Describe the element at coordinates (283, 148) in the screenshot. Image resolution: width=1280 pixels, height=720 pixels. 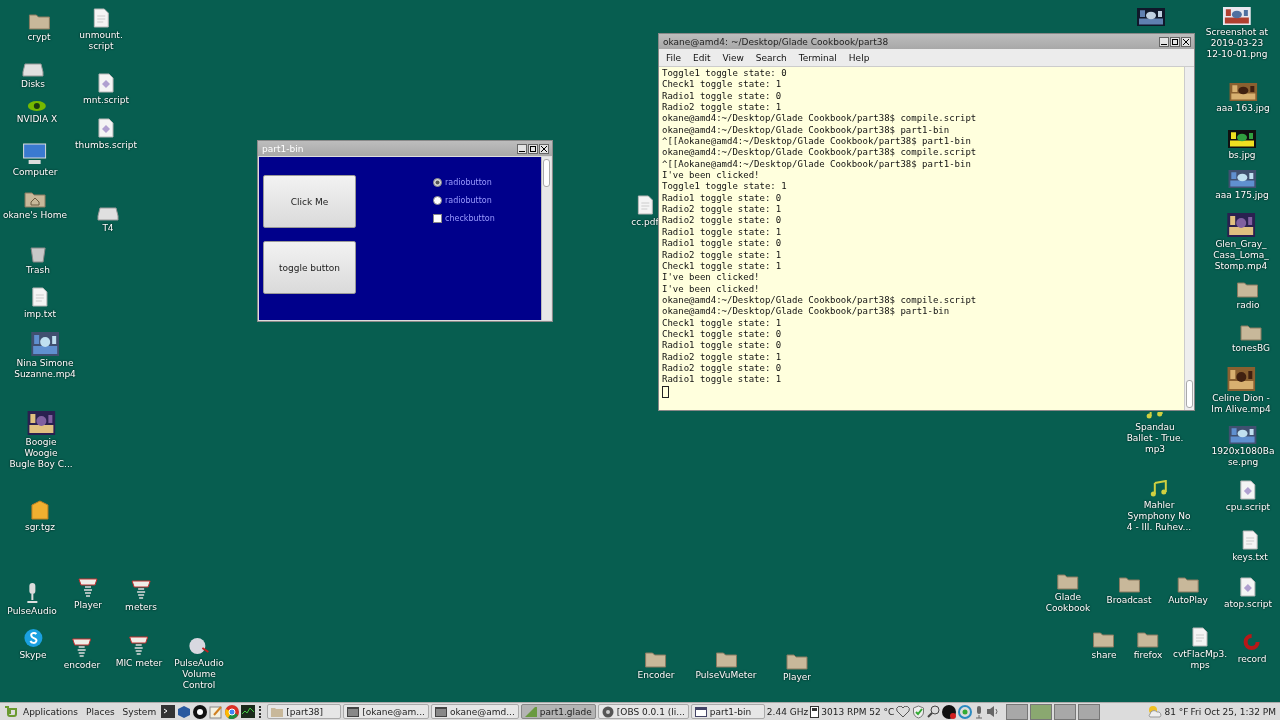
I see `window-title: part1-bin` at that location.